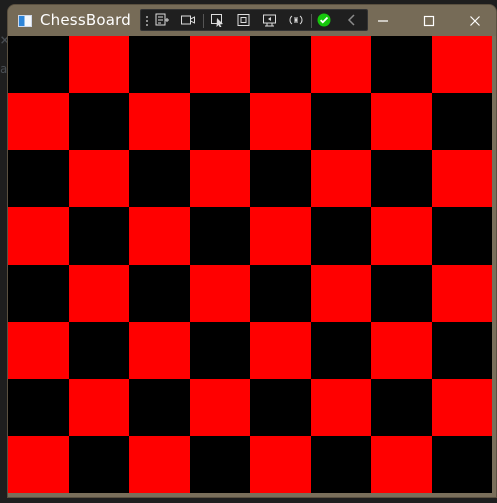 This screenshot has width=497, height=503. I want to click on minimize-icon, so click(383, 21).